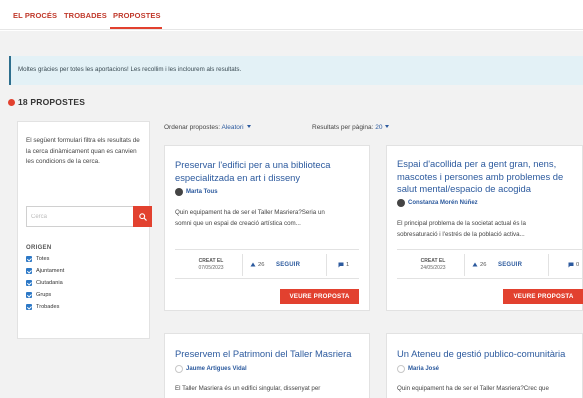  Describe the element at coordinates (85, 15) in the screenshot. I see `tab-trobades: TROBADES` at that location.